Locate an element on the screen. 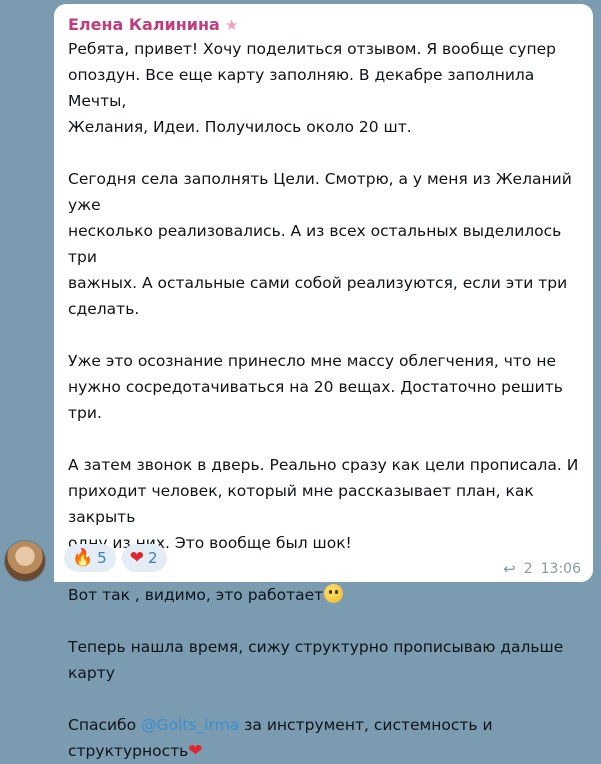 Image resolution: width=601 pixels, height=764 pixels. line: Желания, Идеи. Получилось около 20 шт. is located at coordinates (240, 127).